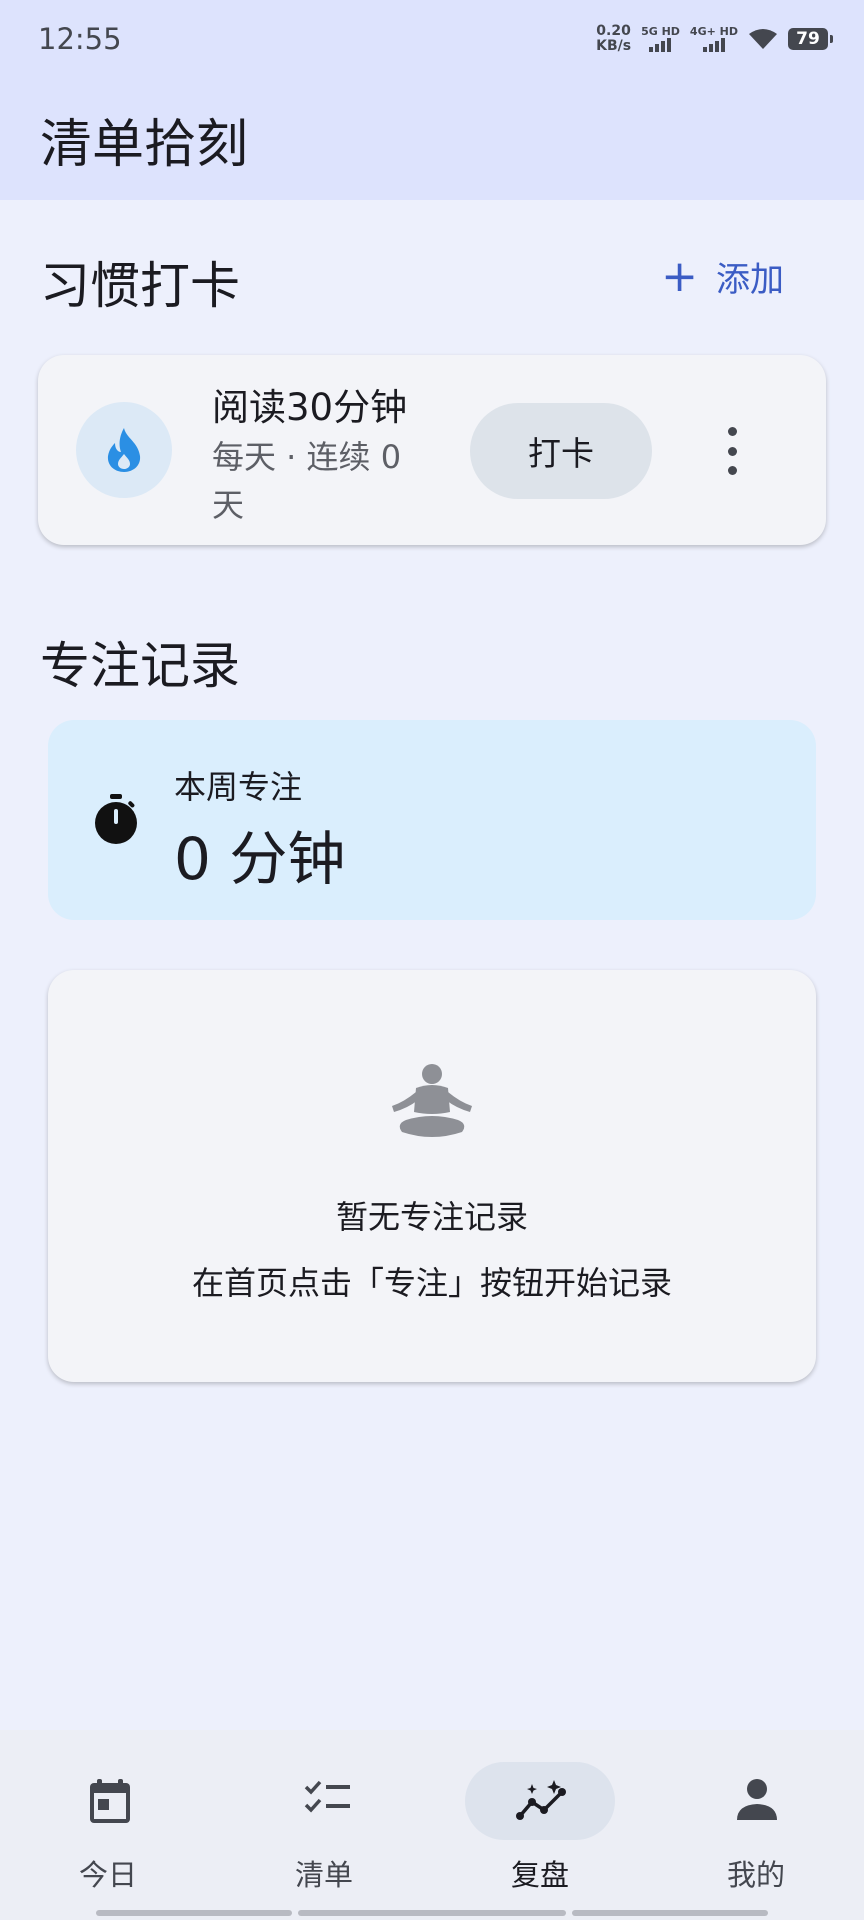  Describe the element at coordinates (432, 820) in the screenshot. I see `weekly-focus-card: 本周专注 0 分钟` at that location.